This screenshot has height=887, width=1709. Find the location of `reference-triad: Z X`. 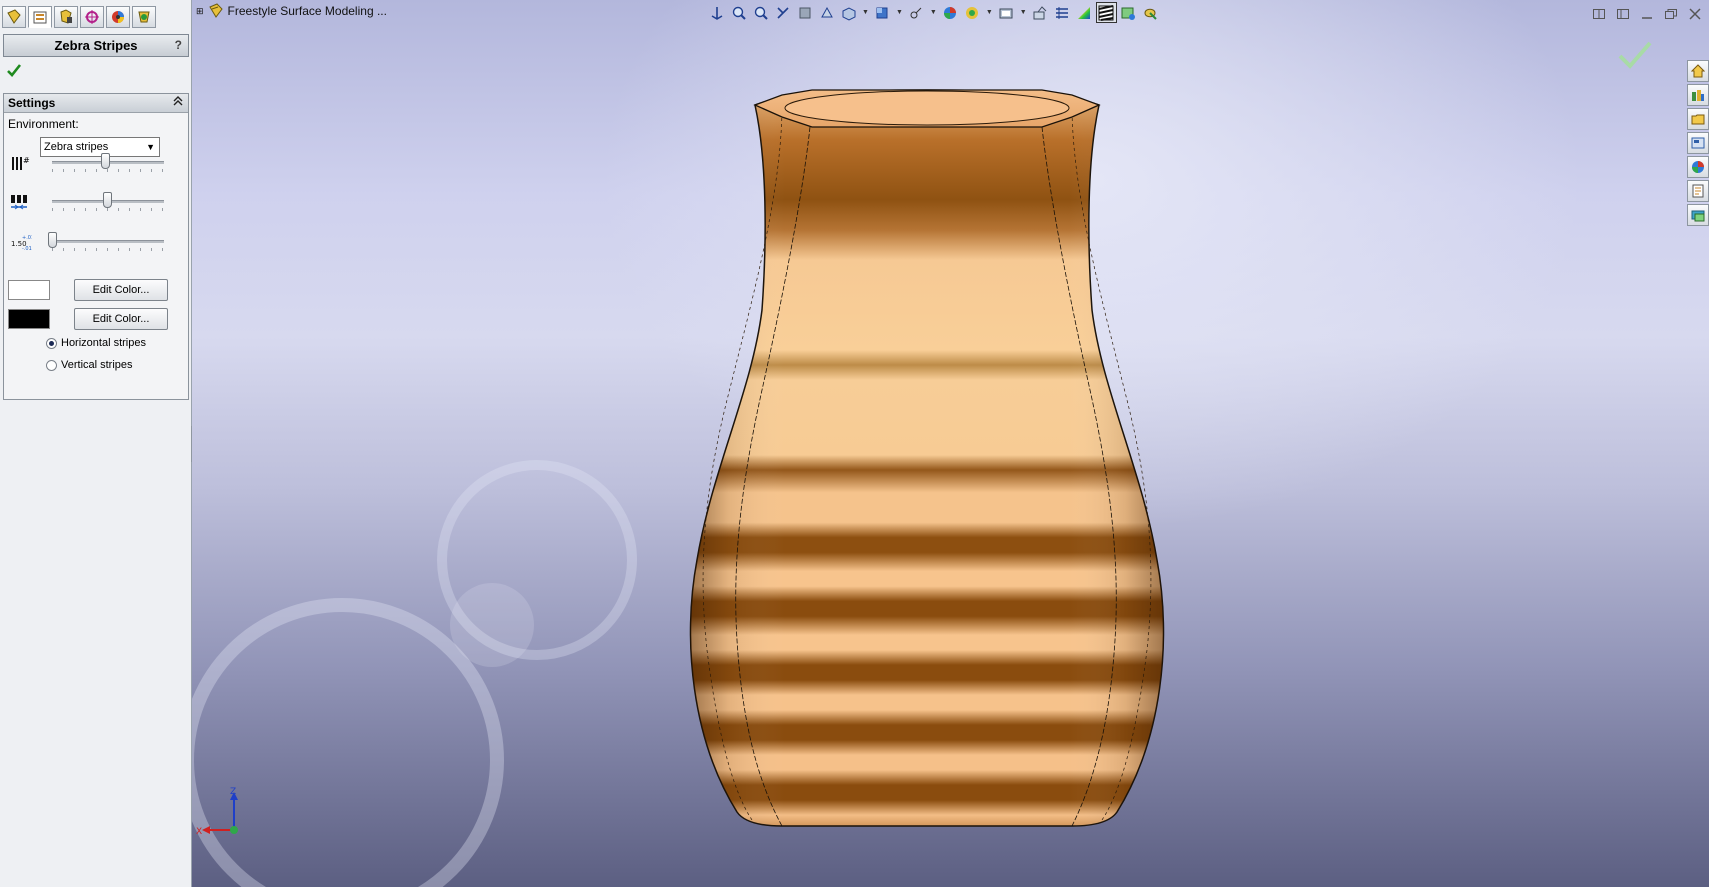

reference-triad: Z X is located at coordinates (217, 812).